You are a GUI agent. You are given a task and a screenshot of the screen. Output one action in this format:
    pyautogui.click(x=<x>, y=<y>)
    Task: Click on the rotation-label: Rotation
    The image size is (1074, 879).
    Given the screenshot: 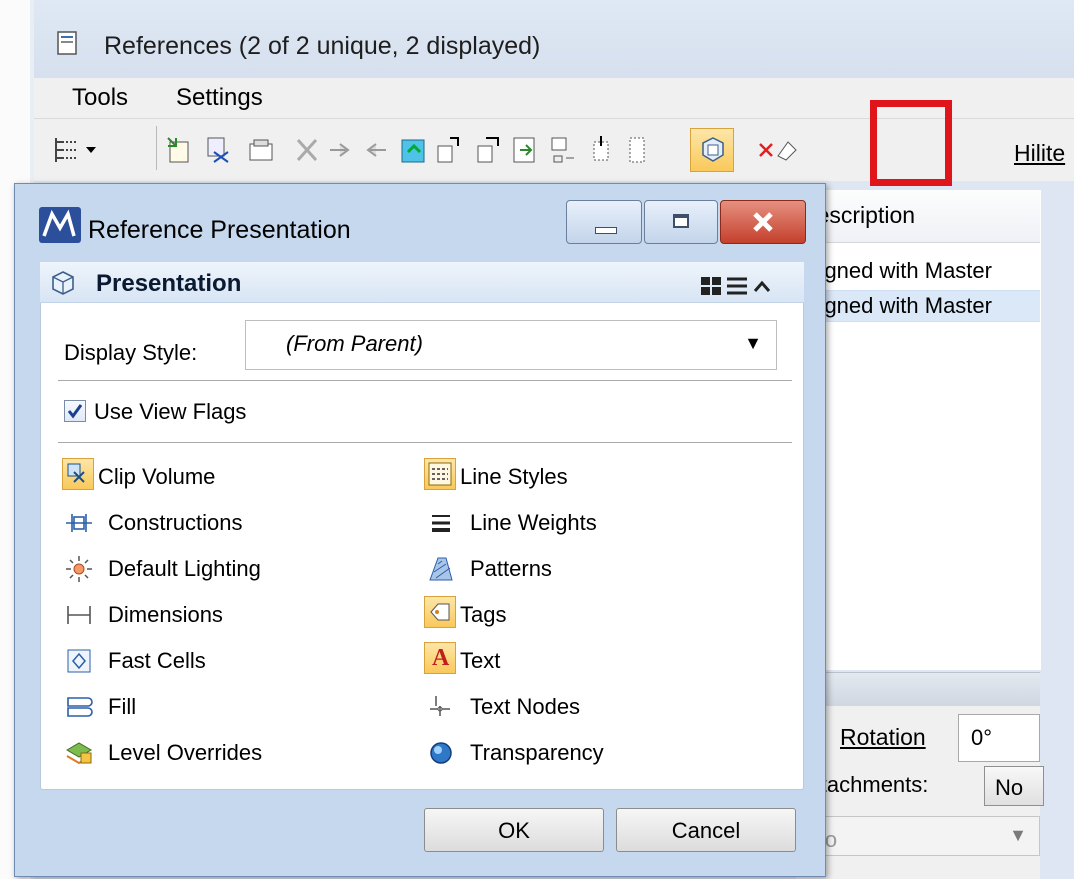 What is the action you would take?
    pyautogui.click(x=883, y=737)
    